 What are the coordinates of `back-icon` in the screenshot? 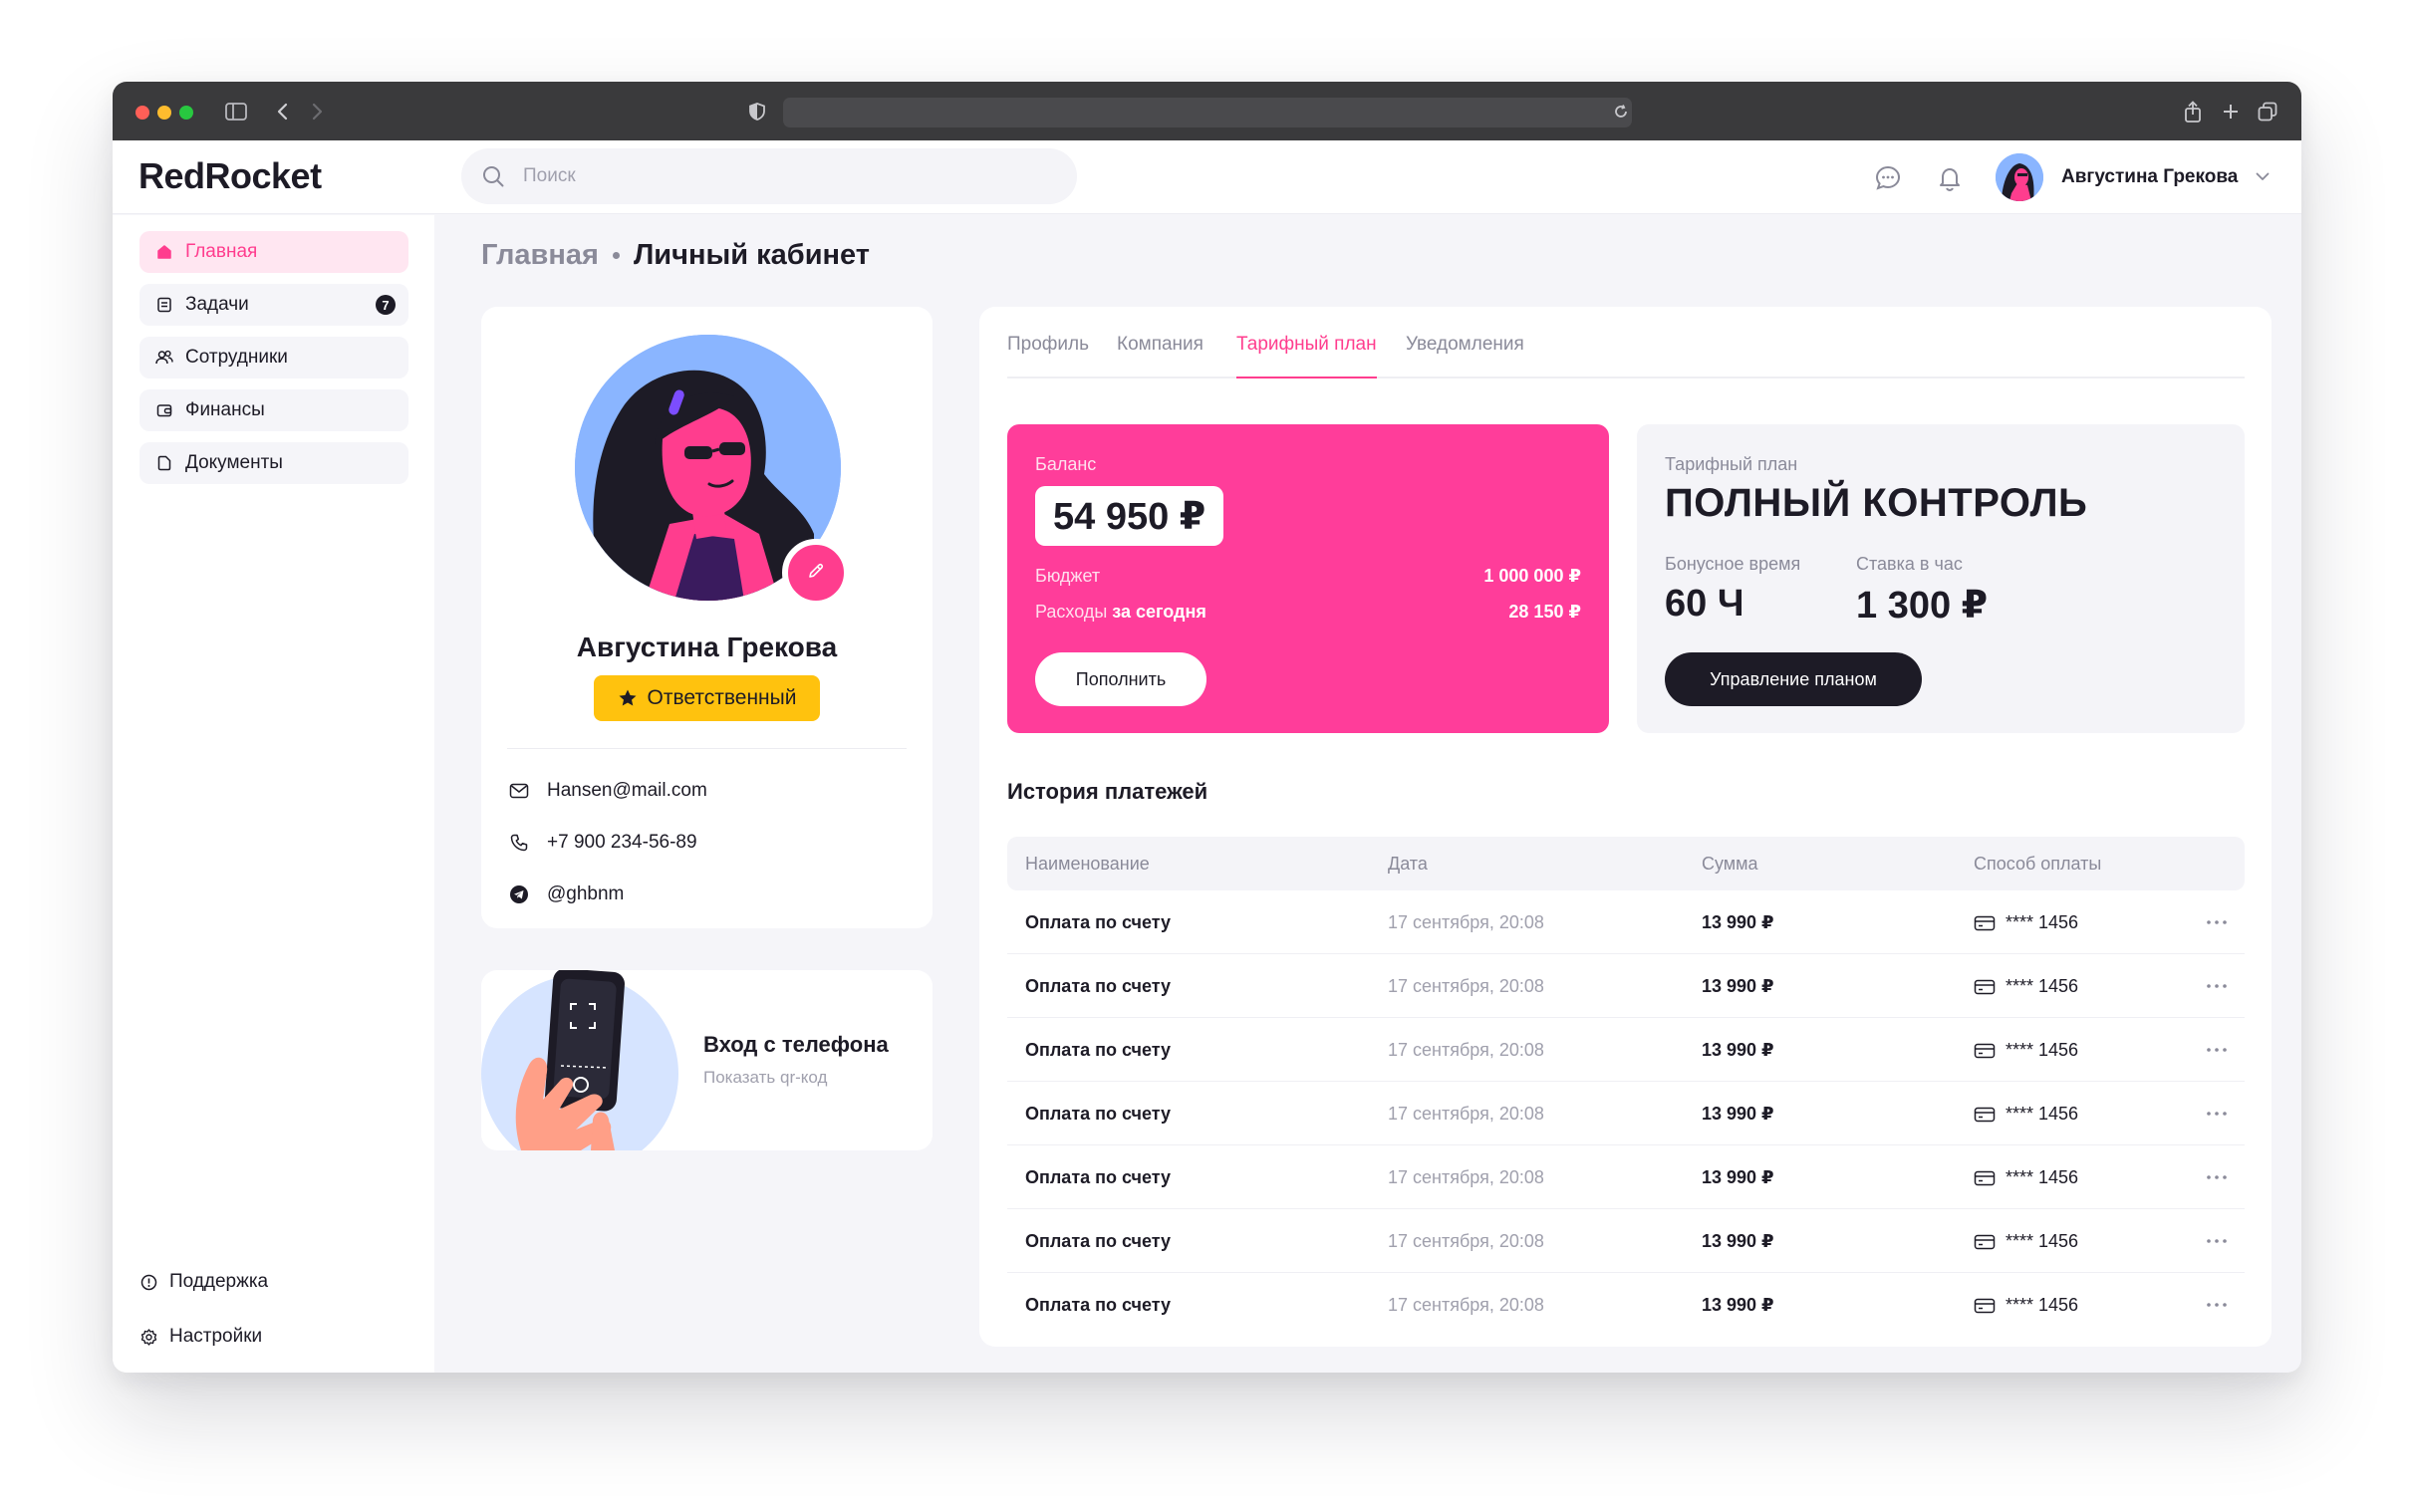 It's located at (282, 112).